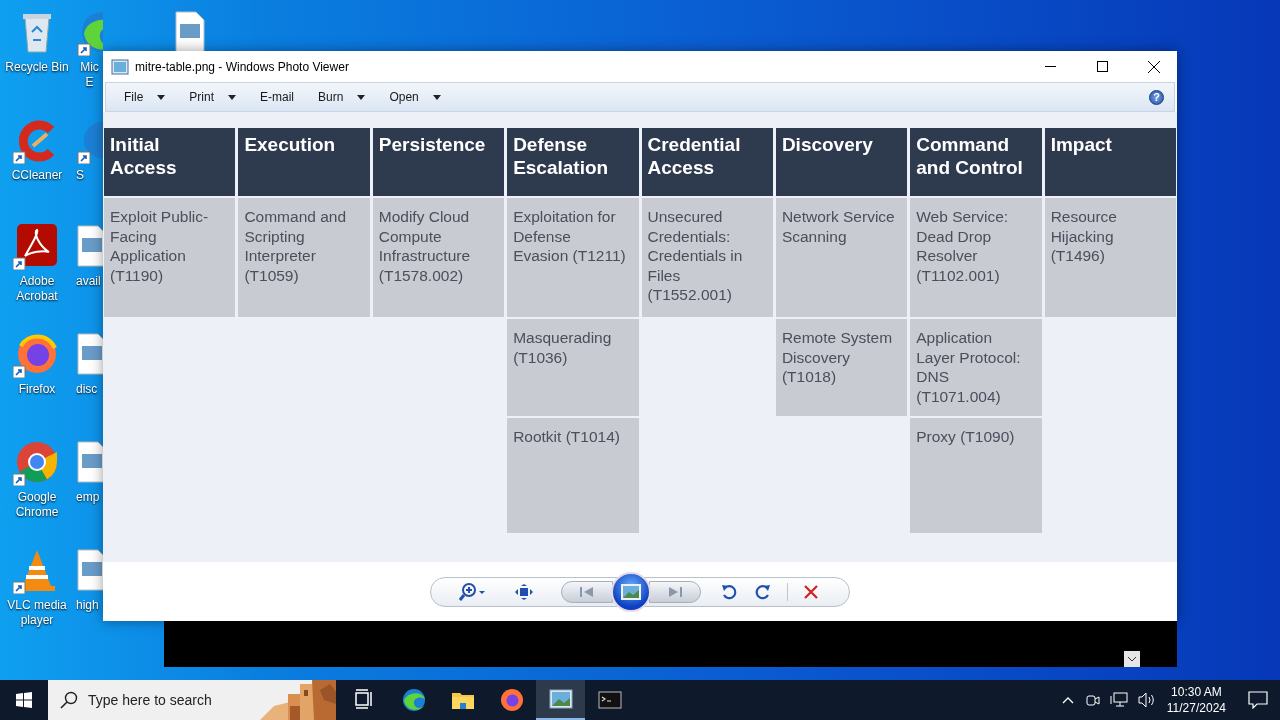 The height and width of the screenshot is (720, 1280). What do you see at coordinates (511, 700) in the screenshot?
I see `firefox-icon` at bounding box center [511, 700].